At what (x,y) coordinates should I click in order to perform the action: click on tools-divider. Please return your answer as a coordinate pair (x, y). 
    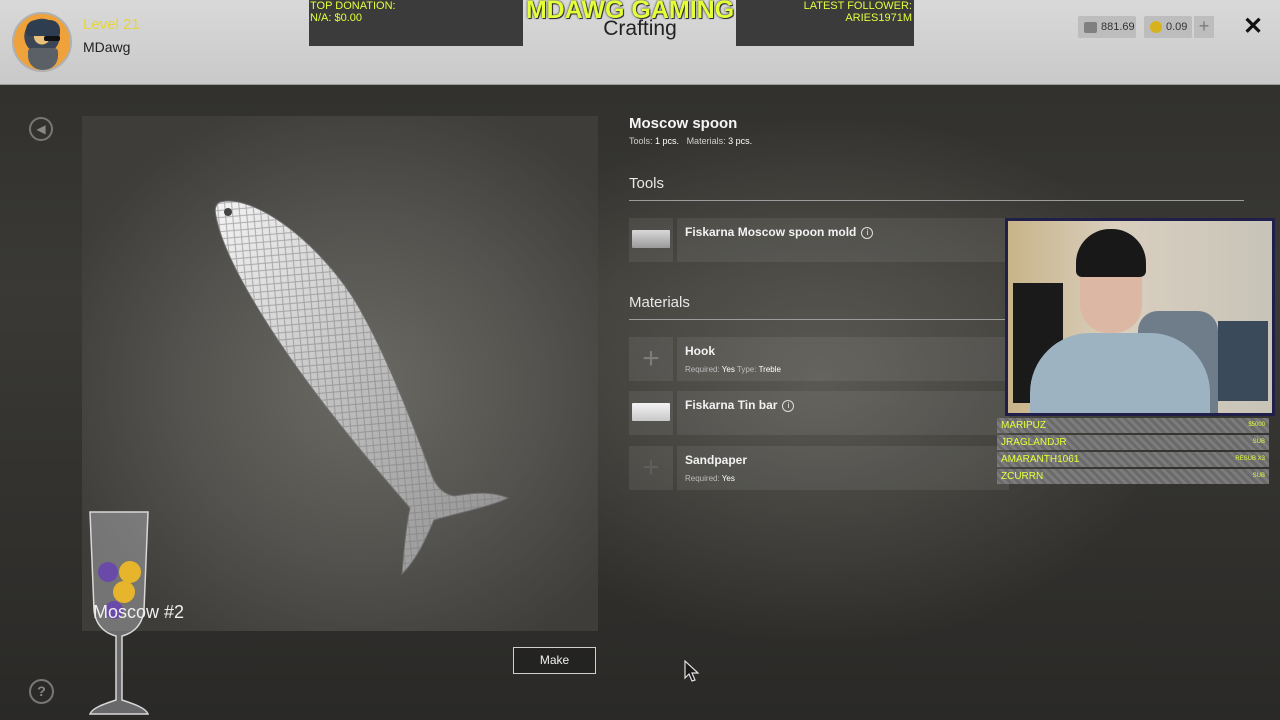
    Looking at the image, I should click on (936, 200).